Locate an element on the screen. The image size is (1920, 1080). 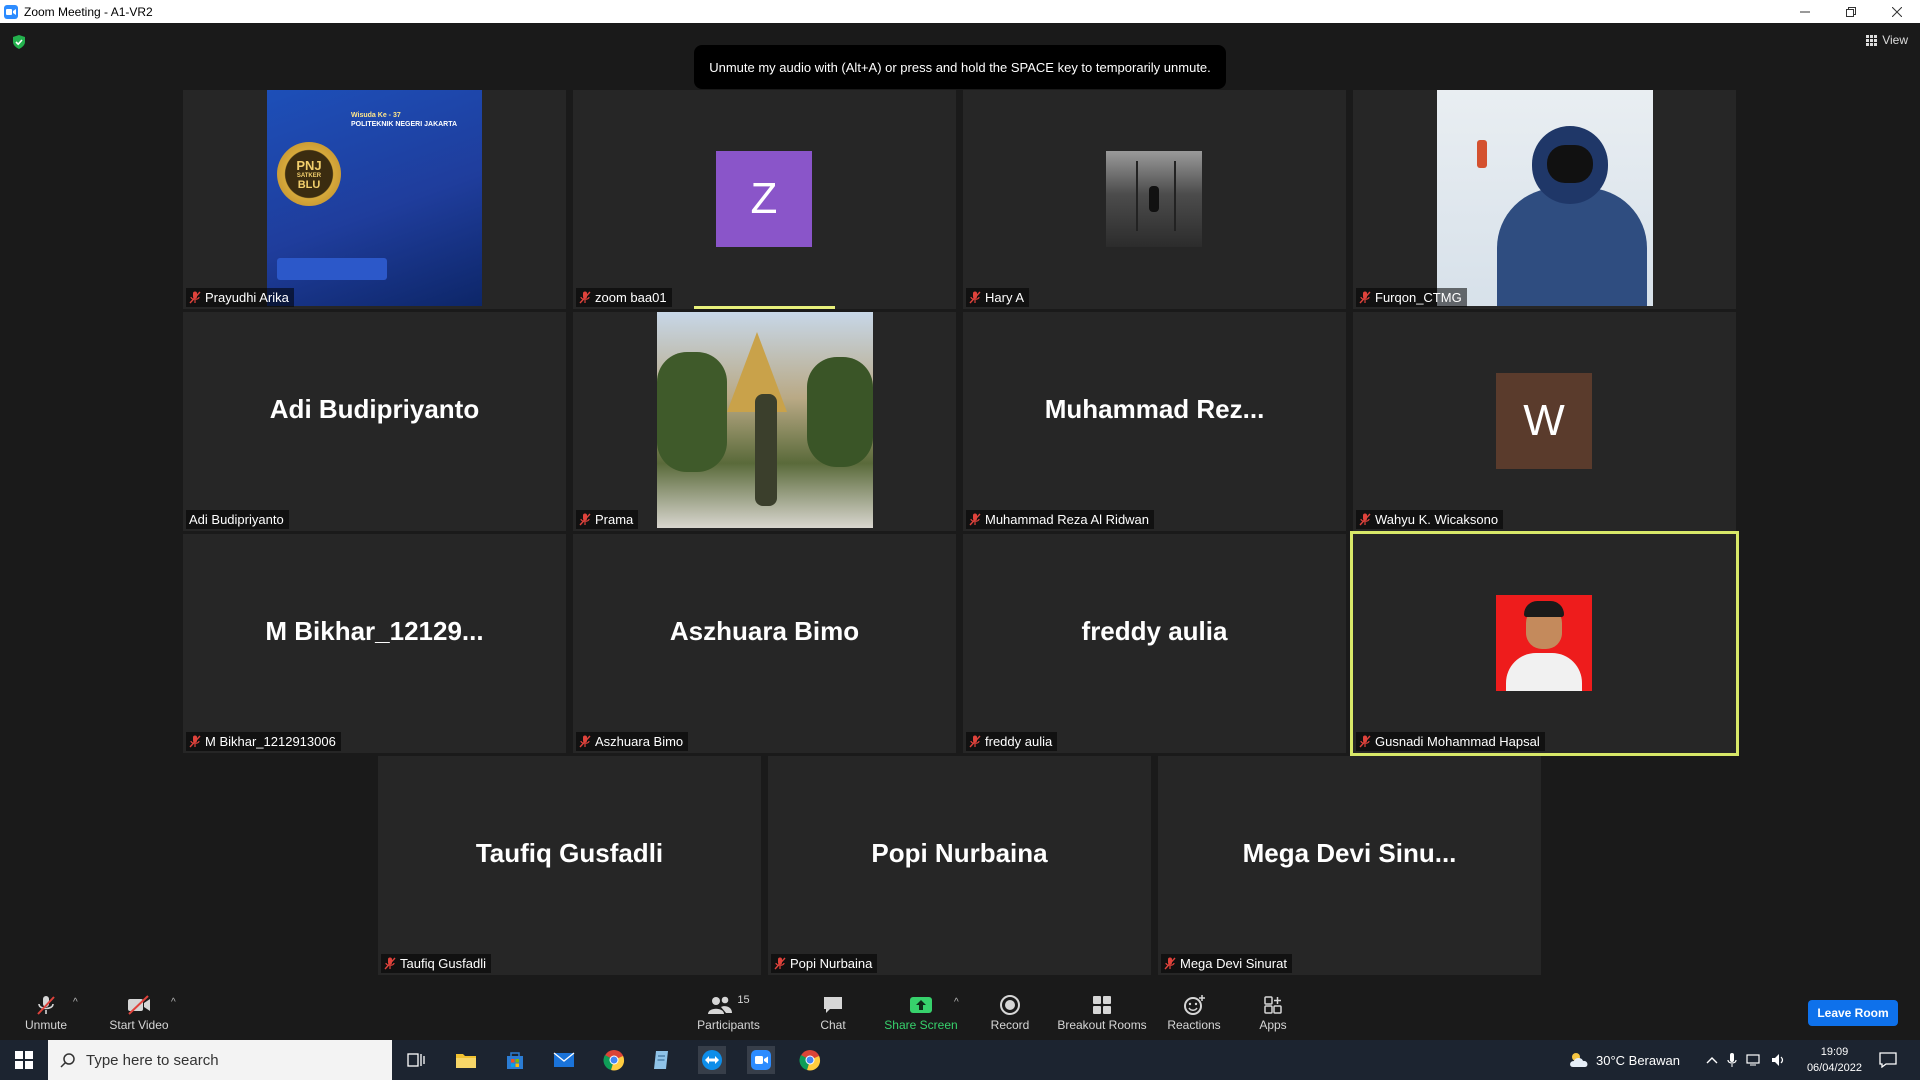
participant-nametag: Gusnadi Mohammad Hapsal is located at coordinates (1450, 741).